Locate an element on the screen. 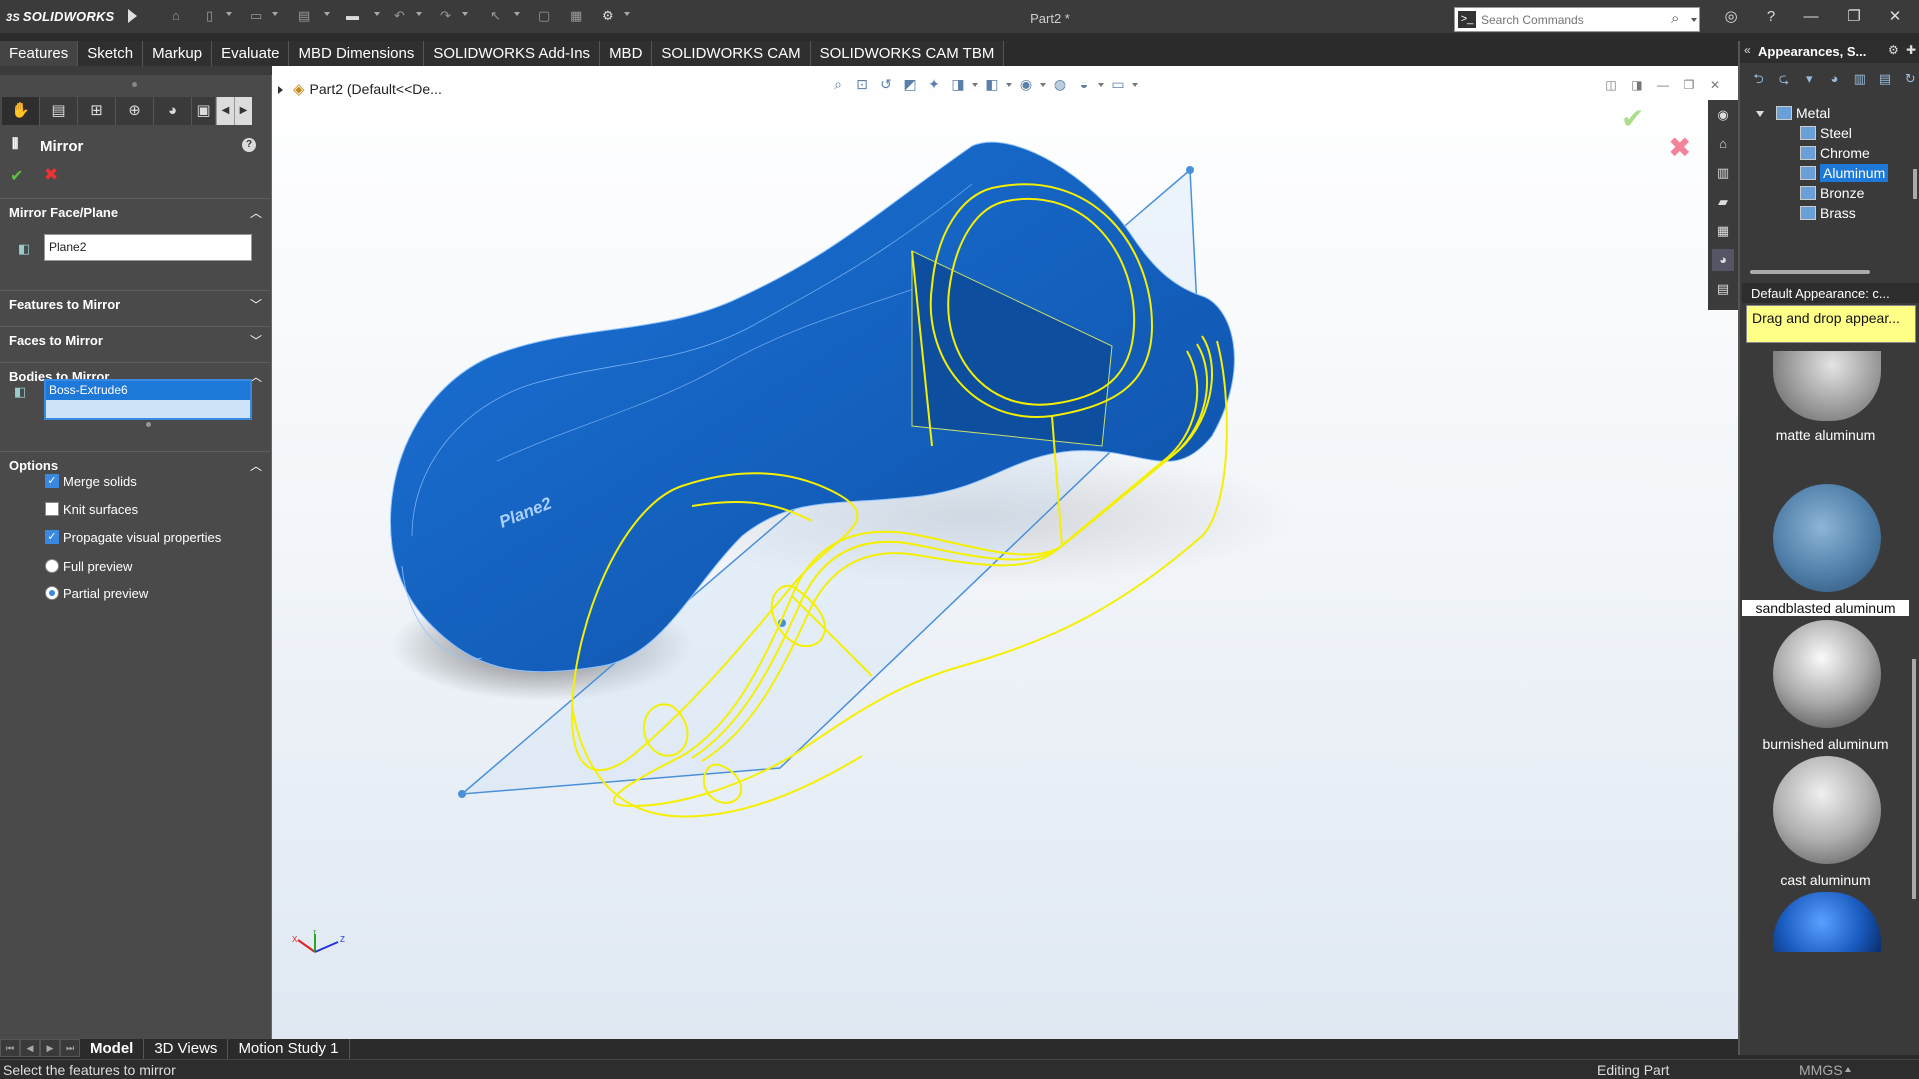 The width and height of the screenshot is (1919, 1079). unit-system-caret-icon is located at coordinates (1848, 1069).